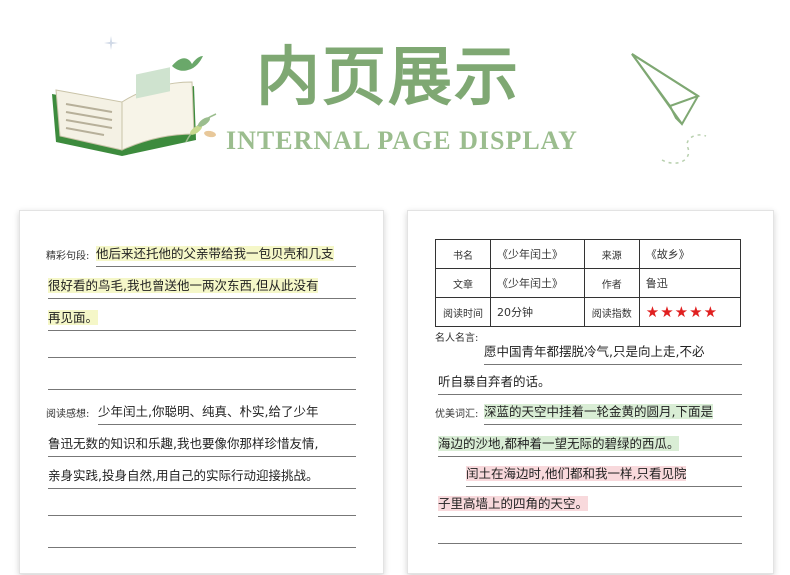  What do you see at coordinates (202, 476) in the screenshot?
I see `reflection-line: 亲身实践,投身自然,用自己的实际行动迎接挑战。` at bounding box center [202, 476].